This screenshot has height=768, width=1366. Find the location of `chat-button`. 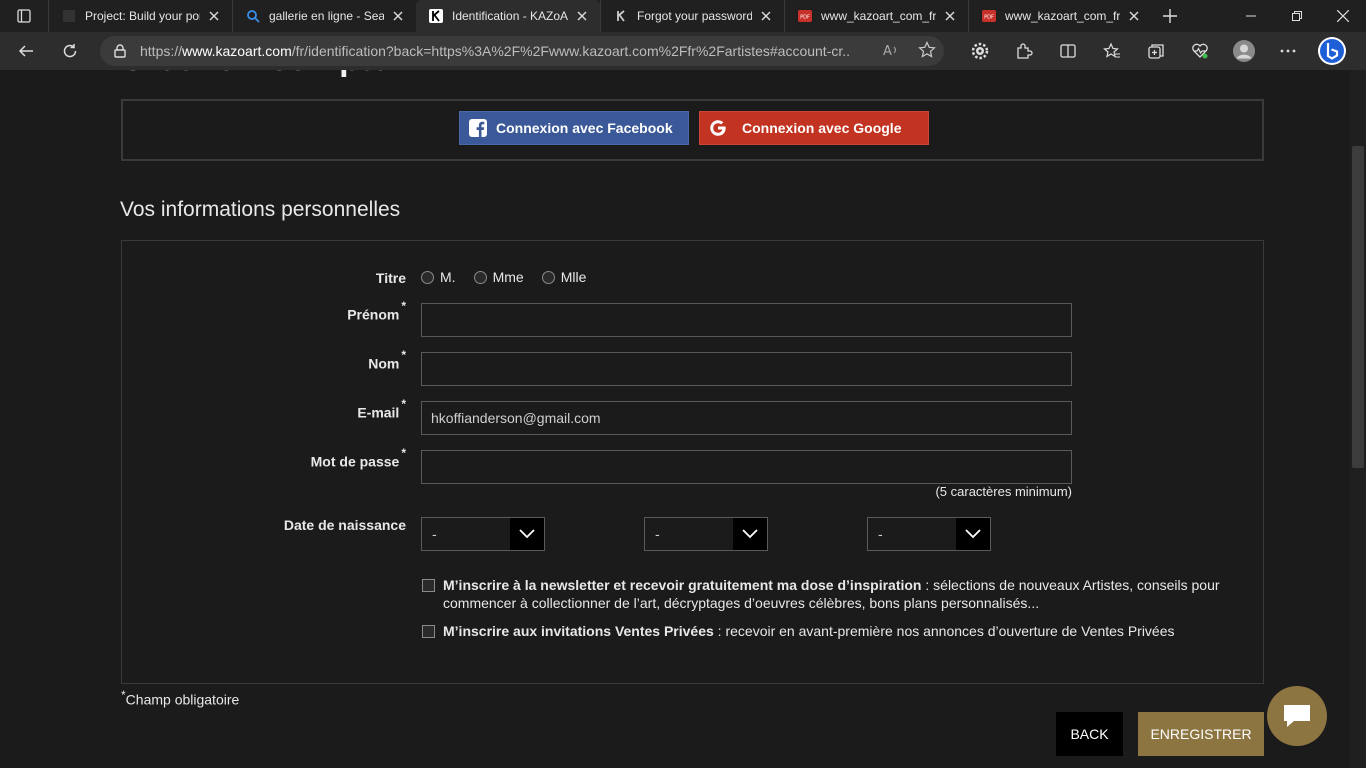

chat-button is located at coordinates (1297, 716).